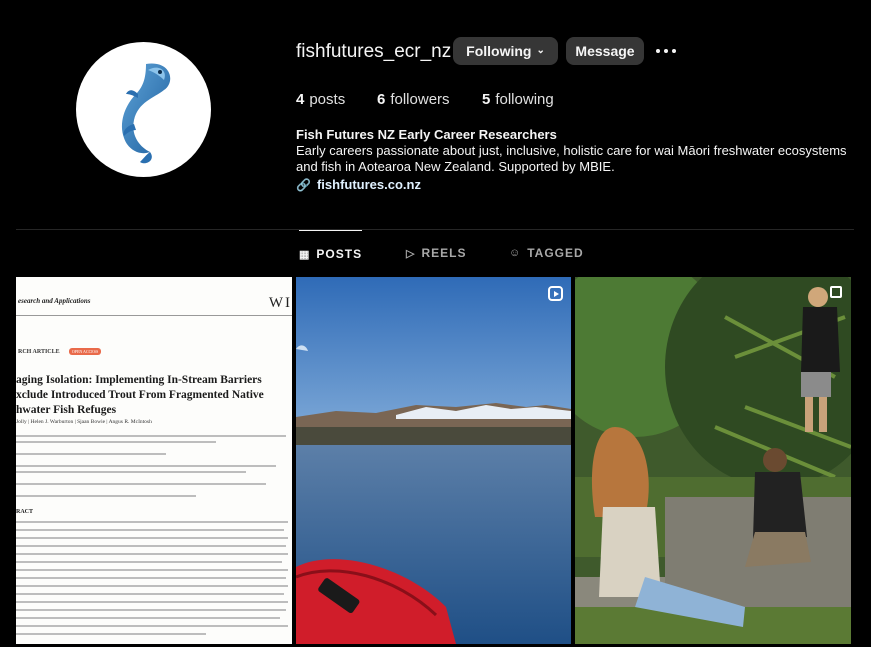  Describe the element at coordinates (666, 51) in the screenshot. I see `more-options-icon` at that location.